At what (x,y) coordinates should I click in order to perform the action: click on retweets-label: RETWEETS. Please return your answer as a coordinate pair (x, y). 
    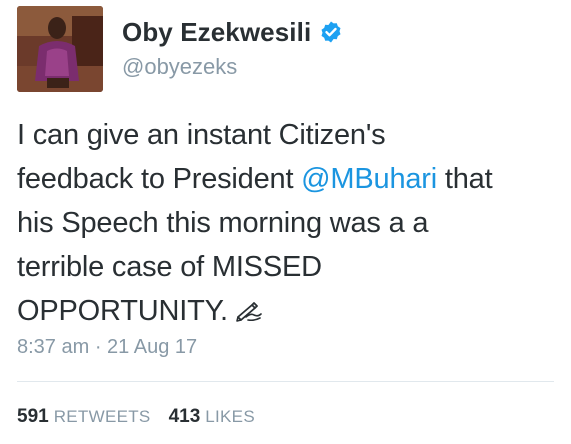
    Looking at the image, I should click on (102, 417).